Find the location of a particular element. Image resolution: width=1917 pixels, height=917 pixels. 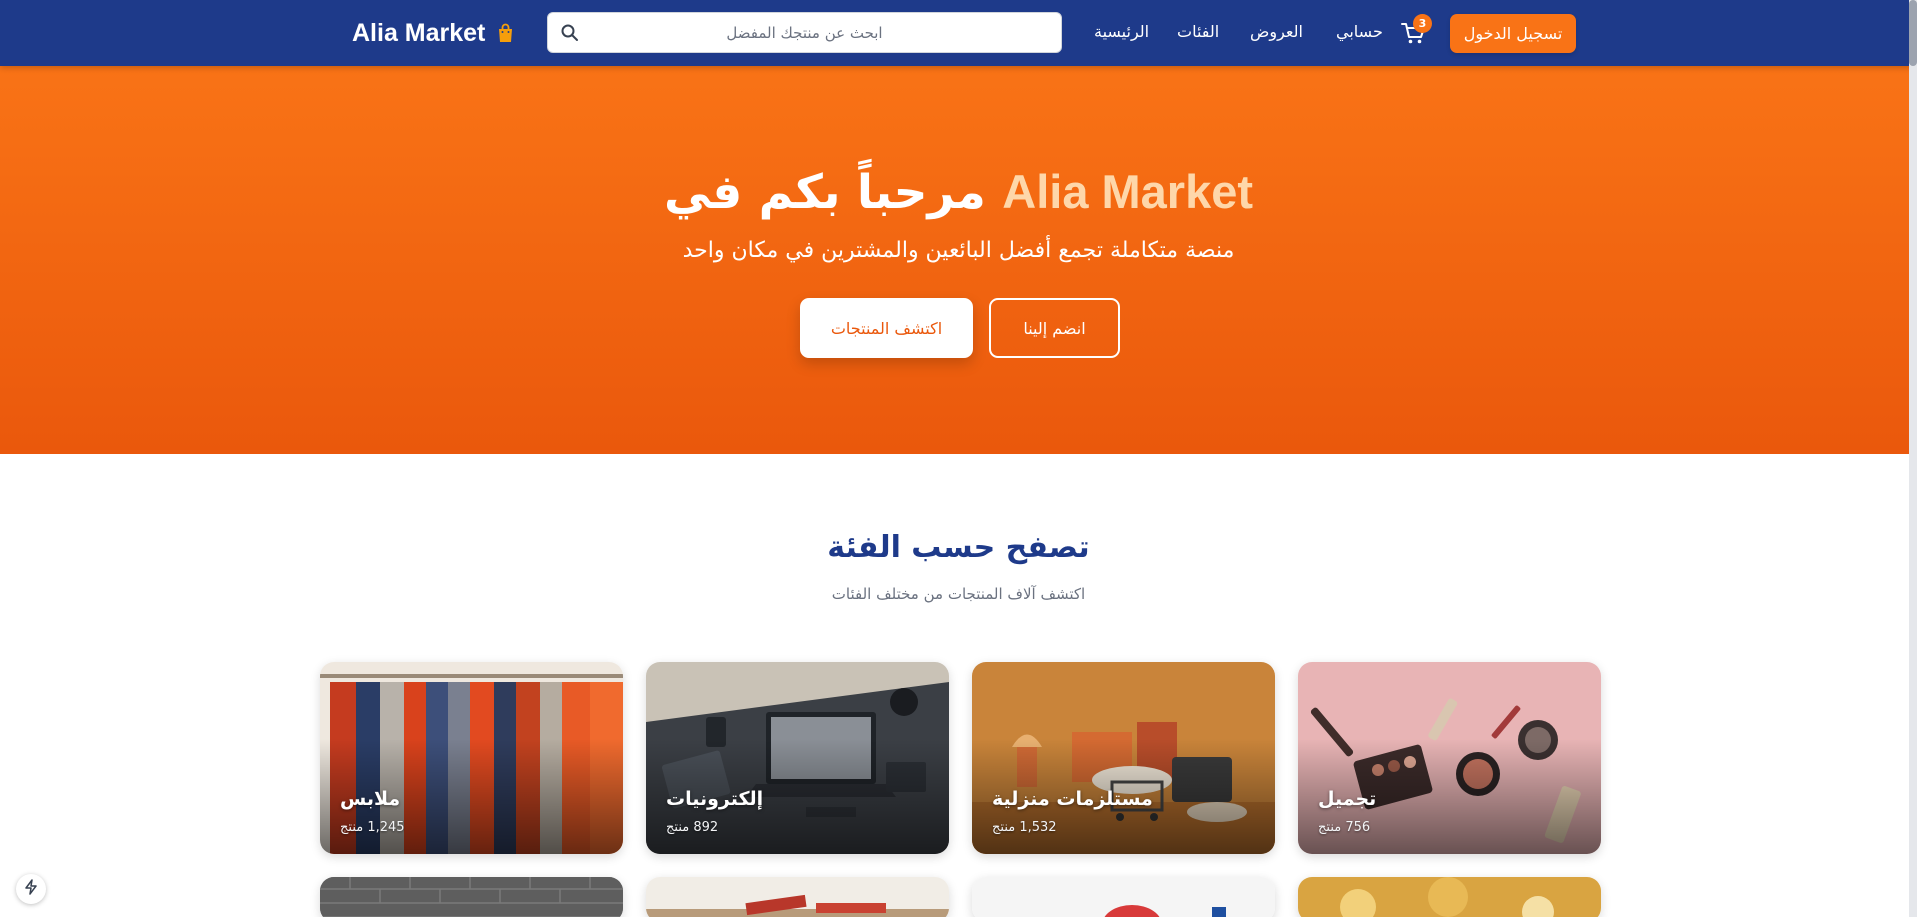

category-name: إلكترونيات is located at coordinates (715, 799).